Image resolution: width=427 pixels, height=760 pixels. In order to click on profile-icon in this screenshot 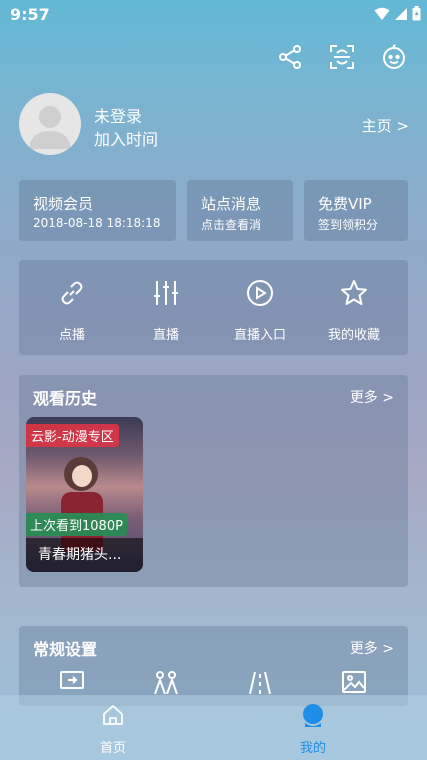, I will do `click(313, 715)`.